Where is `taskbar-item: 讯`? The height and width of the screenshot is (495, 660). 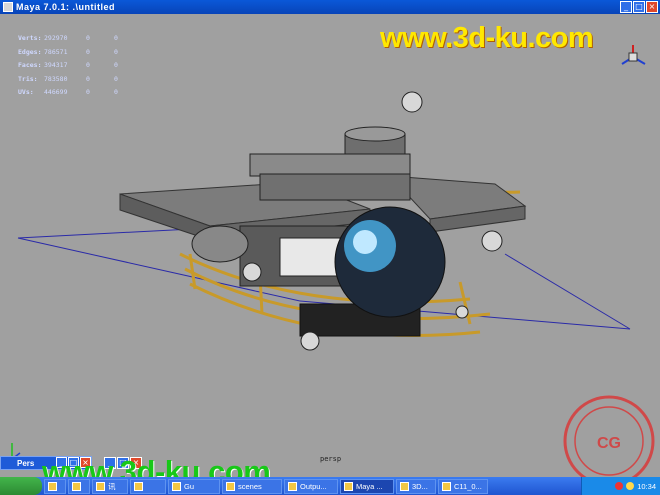 taskbar-item: 讯 is located at coordinates (110, 486).